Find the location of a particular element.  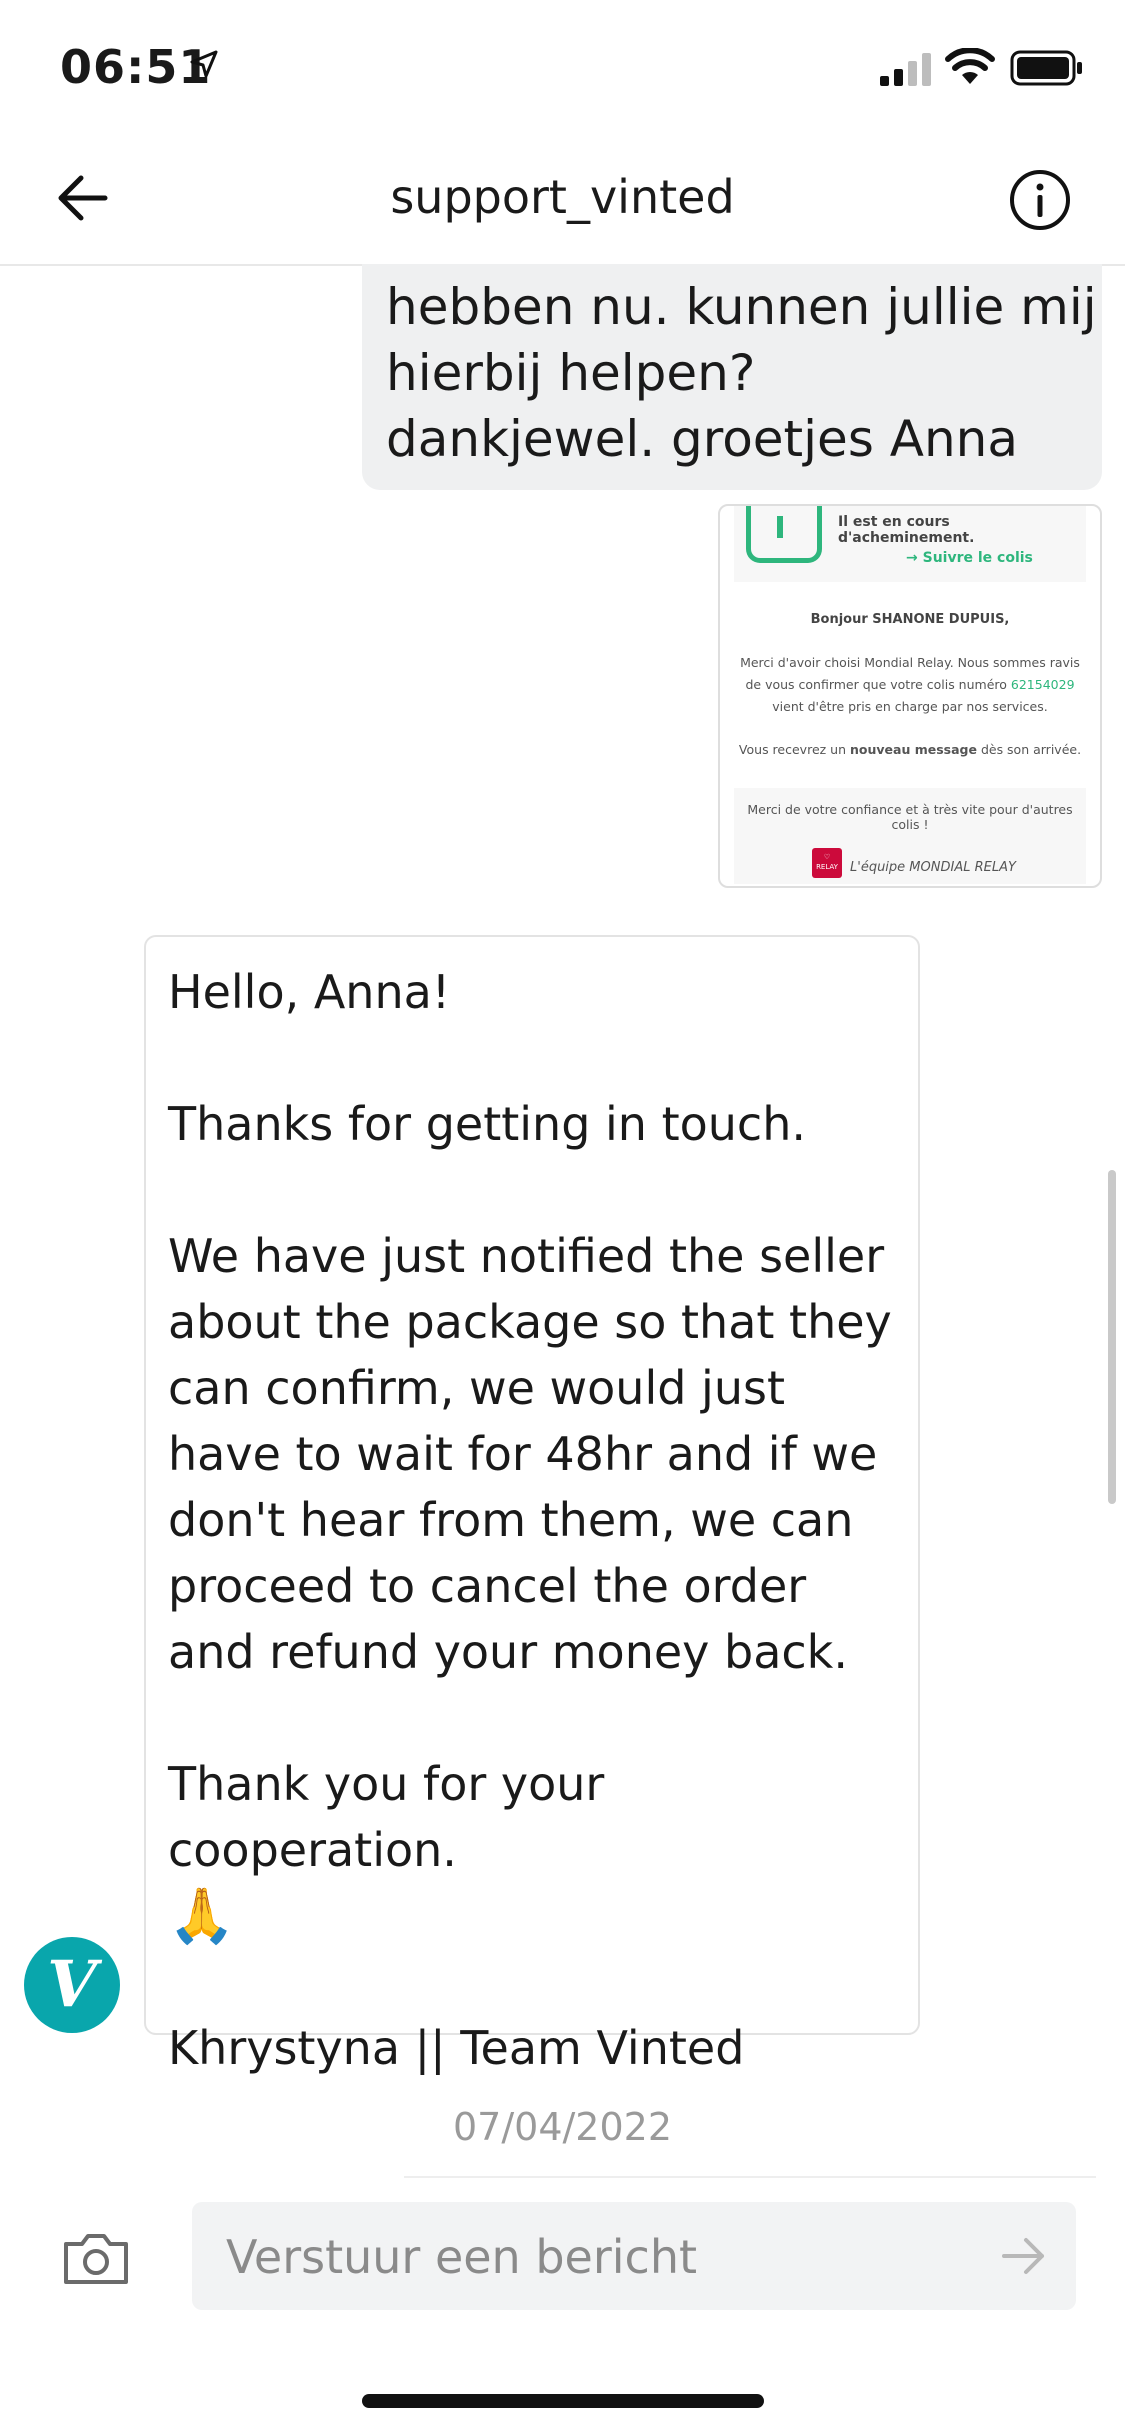

chat-header: support_vinted is located at coordinates (562, 203).